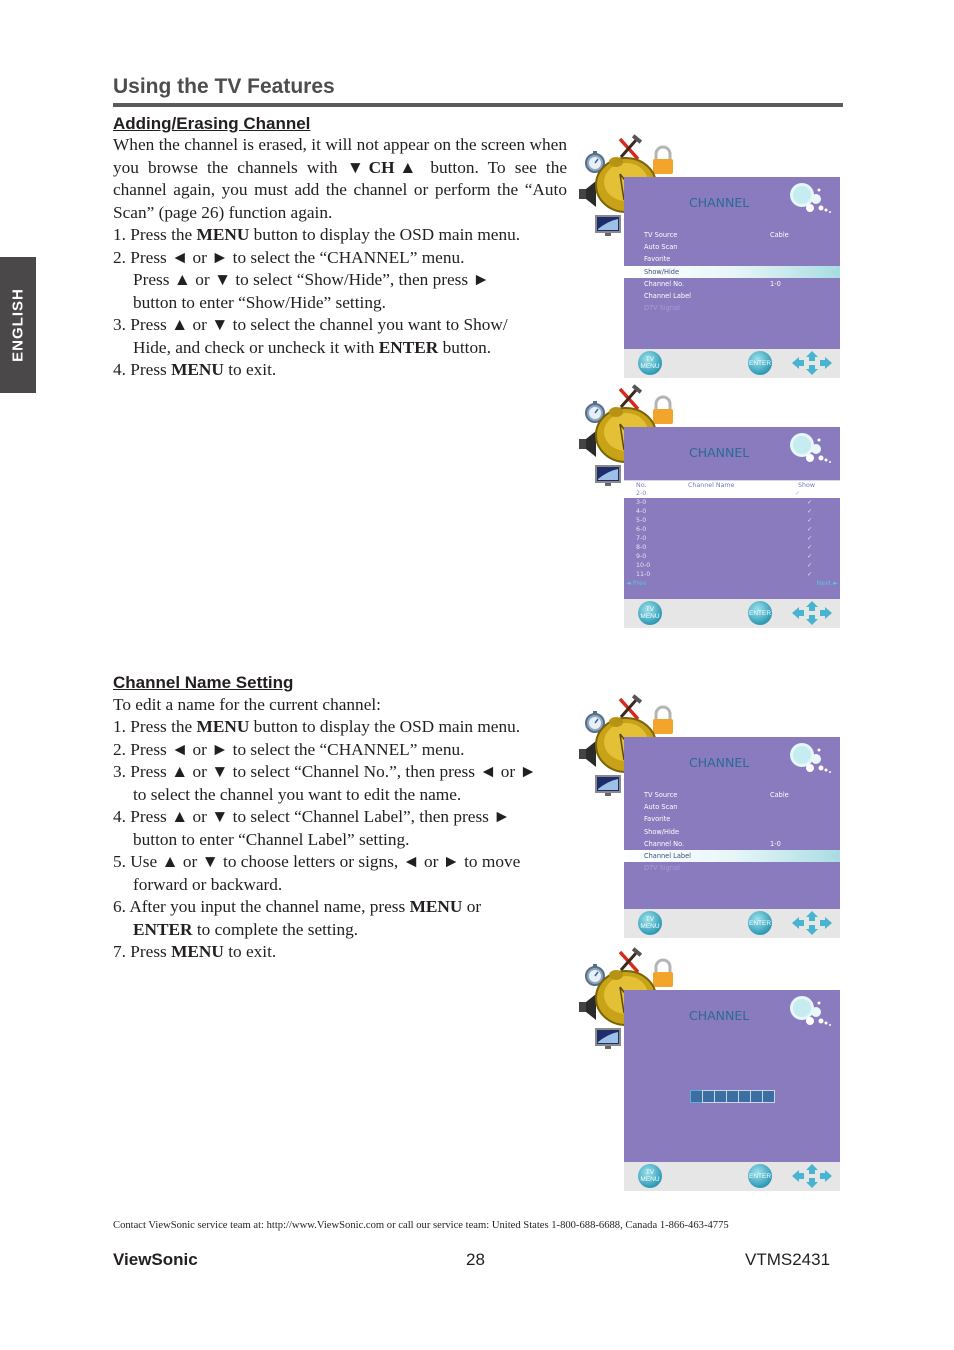 Image resolution: width=954 pixels, height=1350 pixels. What do you see at coordinates (738, 520) in the screenshot?
I see `channel-table-row: 5-0 ✓` at bounding box center [738, 520].